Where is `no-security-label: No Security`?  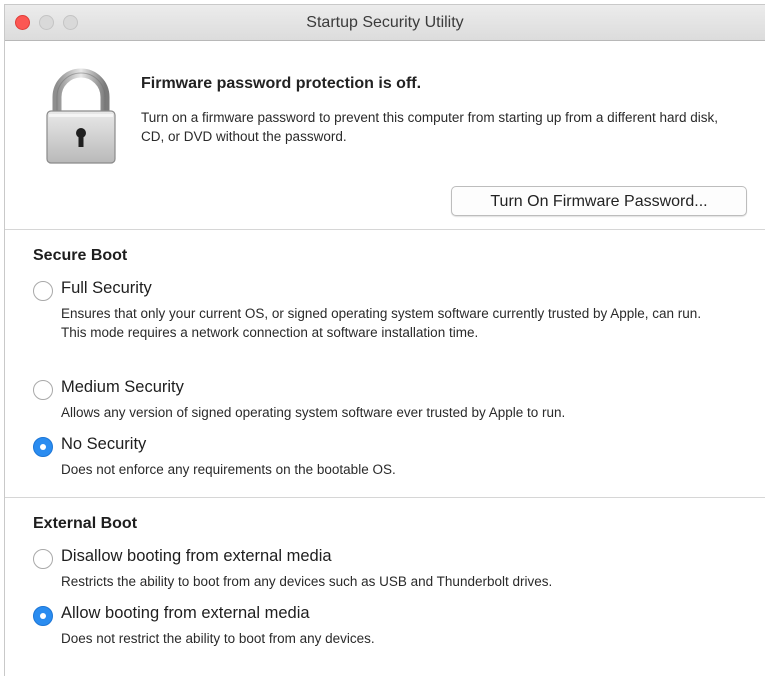 no-security-label: No Security is located at coordinates (103, 444).